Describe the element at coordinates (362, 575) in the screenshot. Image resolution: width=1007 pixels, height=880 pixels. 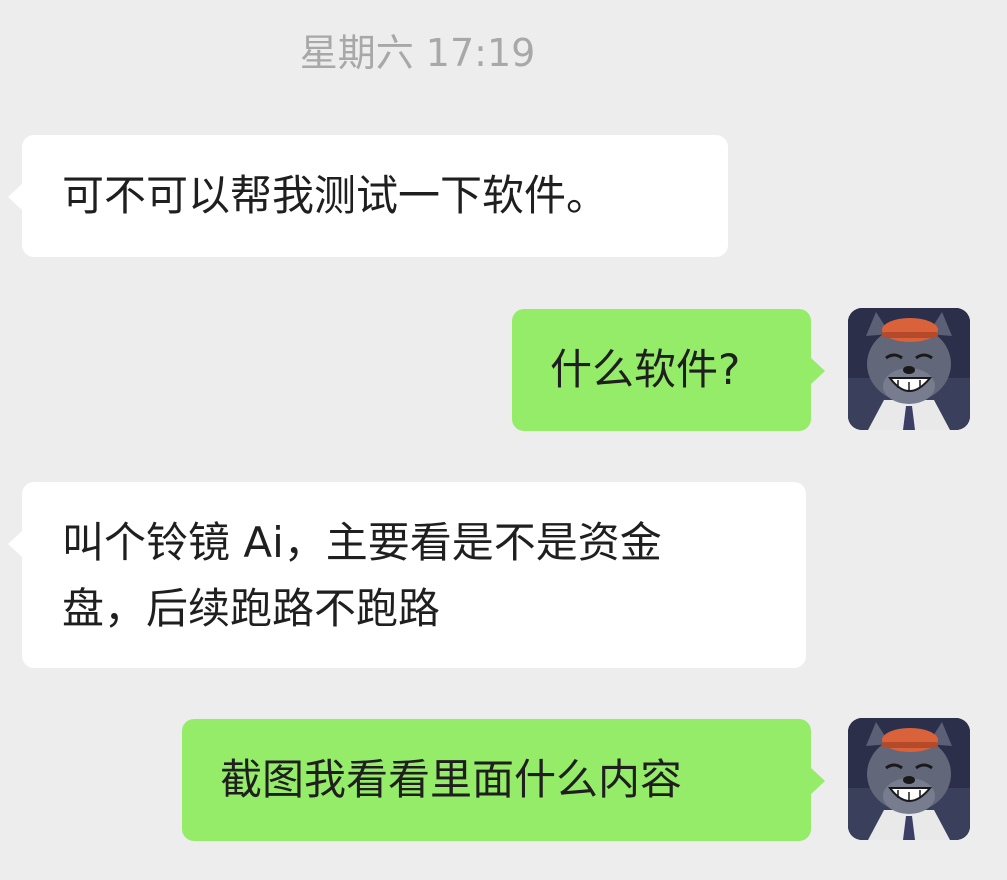
I see `message-text: 叫个铃镜 Ai，主要看是不是资金 盘，后续跑路不跑路` at that location.